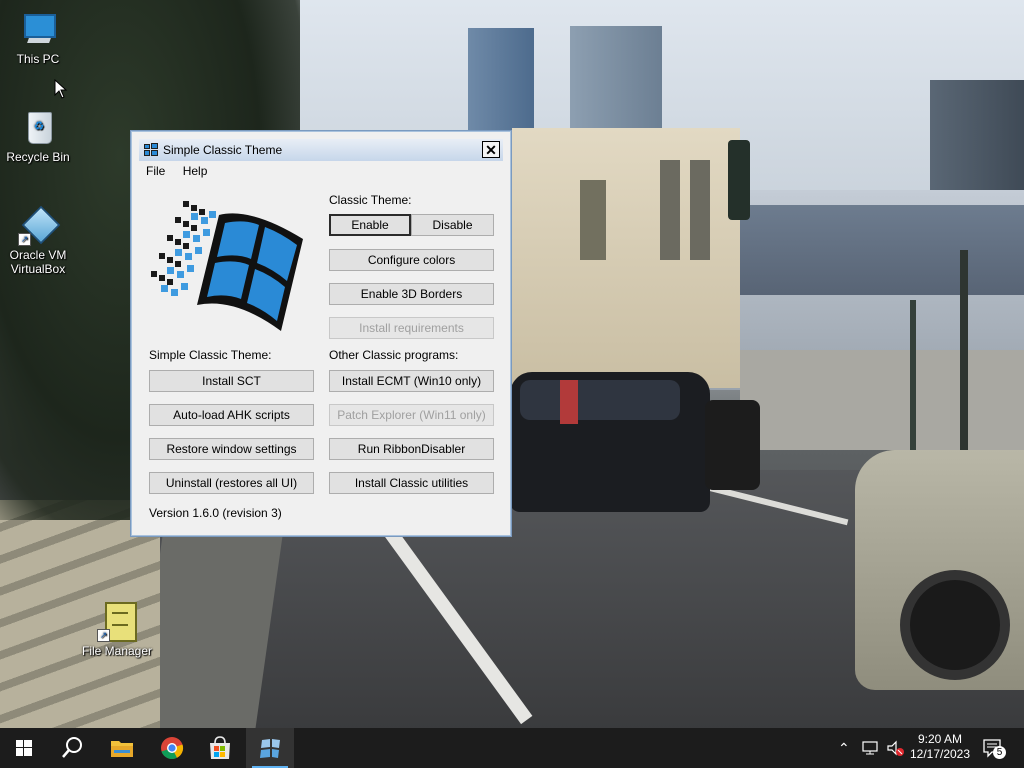 This screenshot has height=771, width=1024. I want to click on wallpaper-car-glass, so click(600, 400).